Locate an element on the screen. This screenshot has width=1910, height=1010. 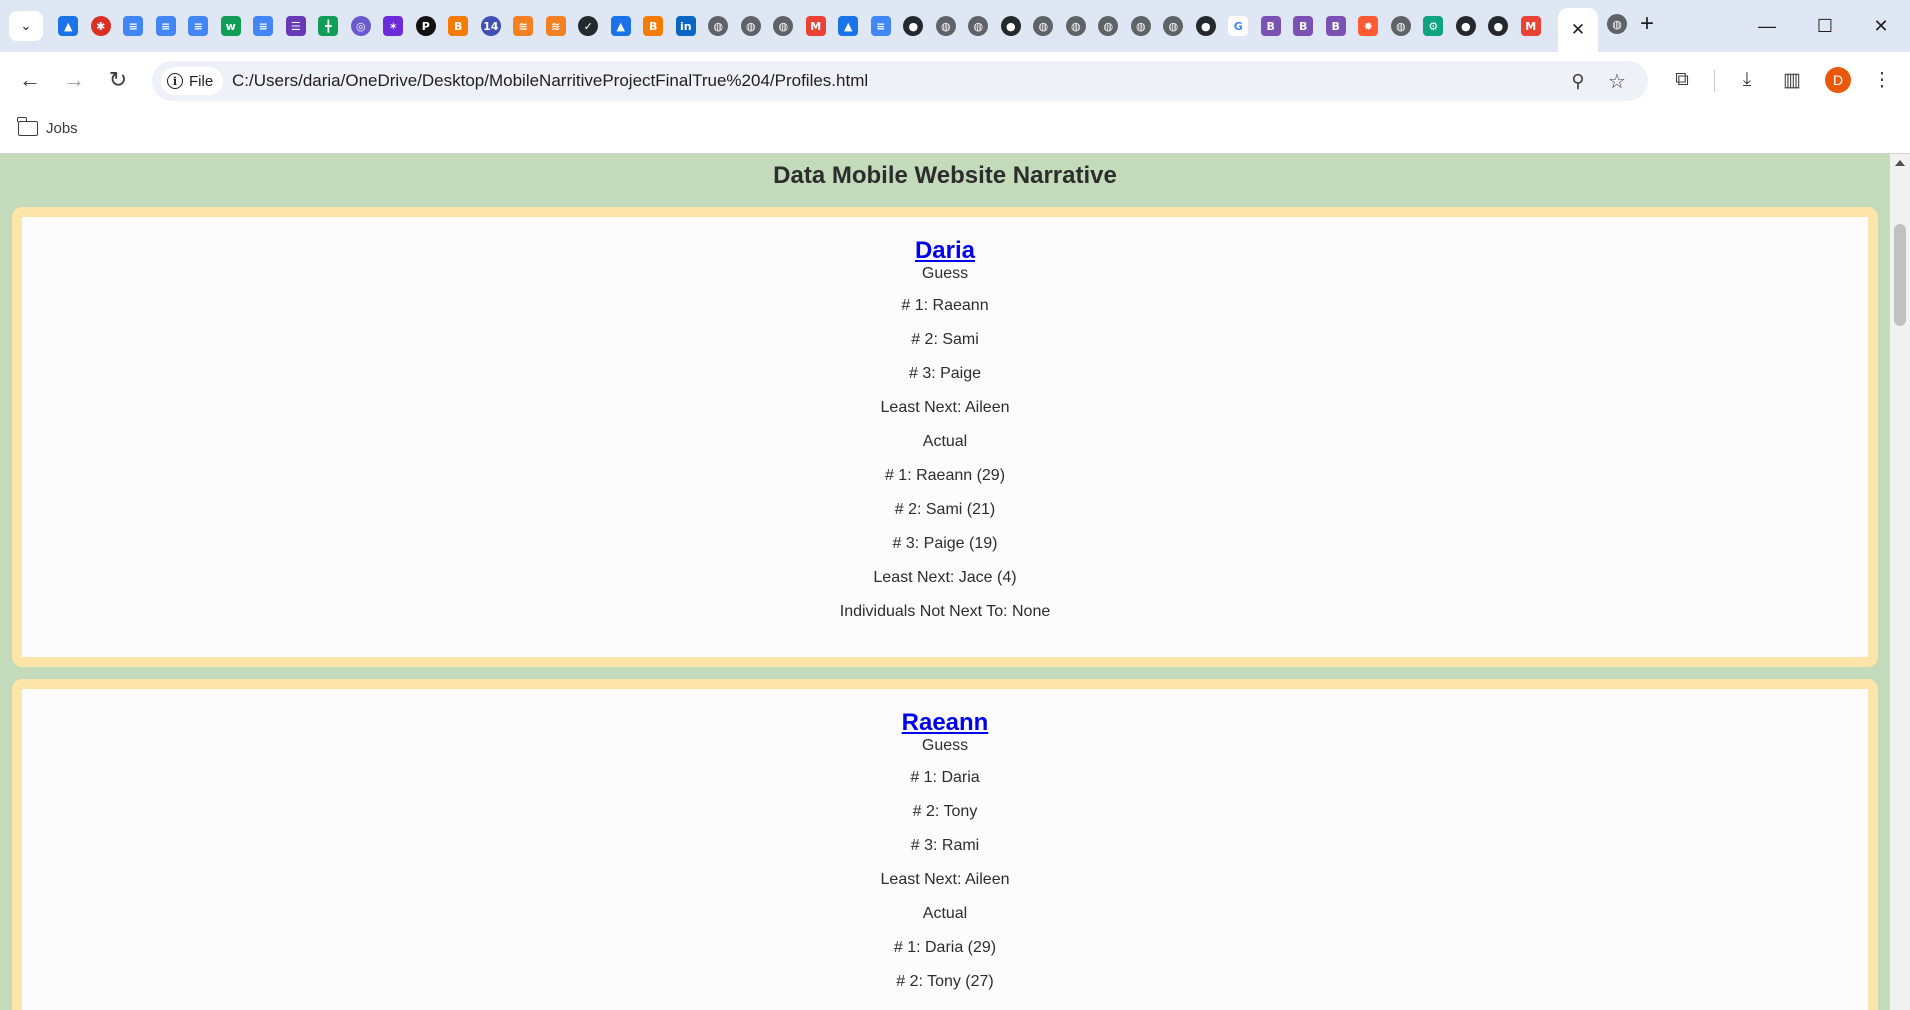
close-icon: ✕ is located at coordinates (1578, 30).